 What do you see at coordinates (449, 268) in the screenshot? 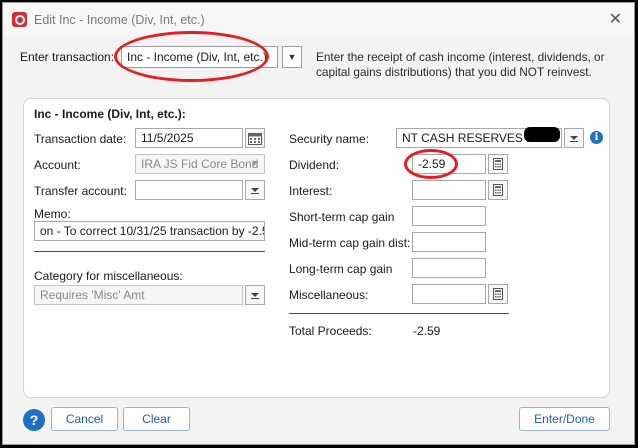
I see `long-term-cap-gain-field` at bounding box center [449, 268].